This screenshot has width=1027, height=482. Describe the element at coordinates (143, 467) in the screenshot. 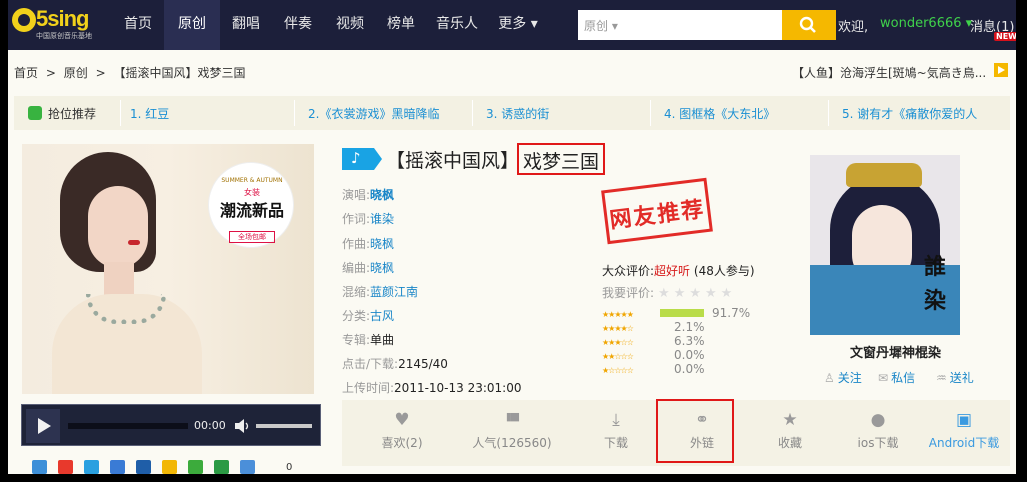

I see `share-renren-icon` at that location.